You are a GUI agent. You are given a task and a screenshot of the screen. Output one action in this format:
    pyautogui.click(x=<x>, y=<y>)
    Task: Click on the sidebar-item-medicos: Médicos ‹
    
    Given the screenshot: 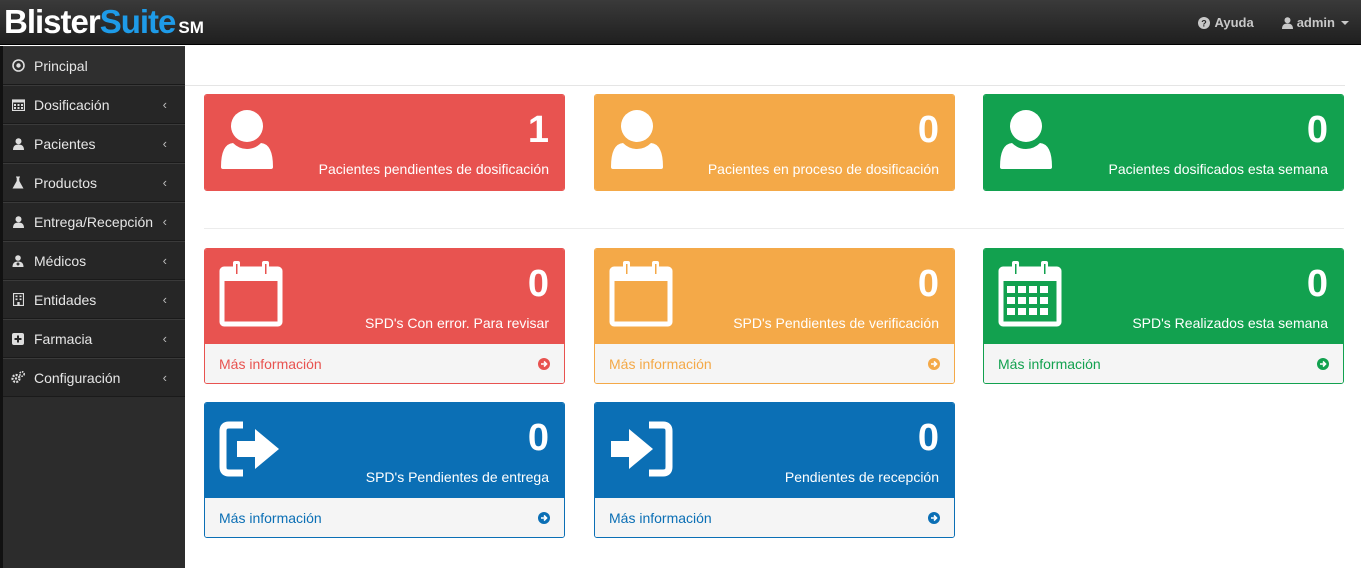 What is the action you would take?
    pyautogui.click(x=94, y=260)
    